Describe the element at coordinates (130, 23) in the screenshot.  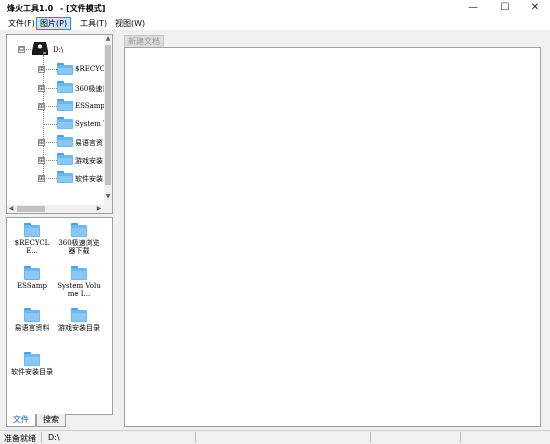
I see `menu-view: 视图(W)` at that location.